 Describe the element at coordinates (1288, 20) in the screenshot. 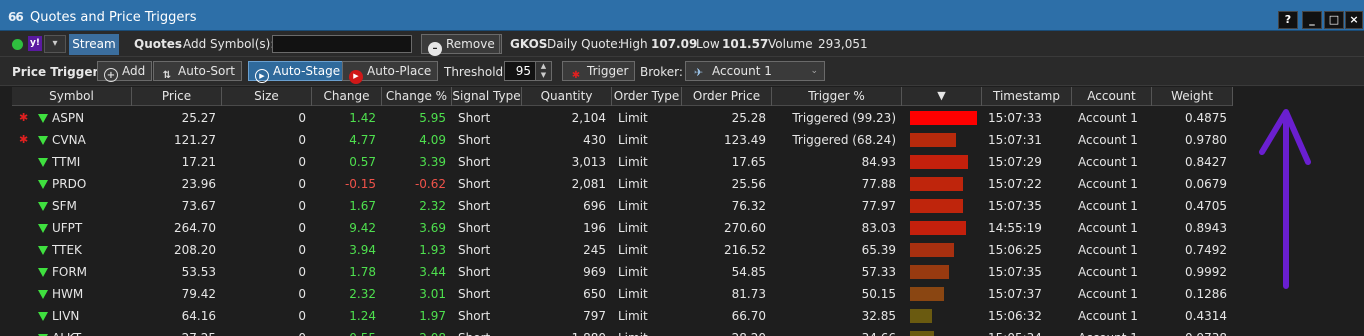

I see `help-button: ?` at that location.